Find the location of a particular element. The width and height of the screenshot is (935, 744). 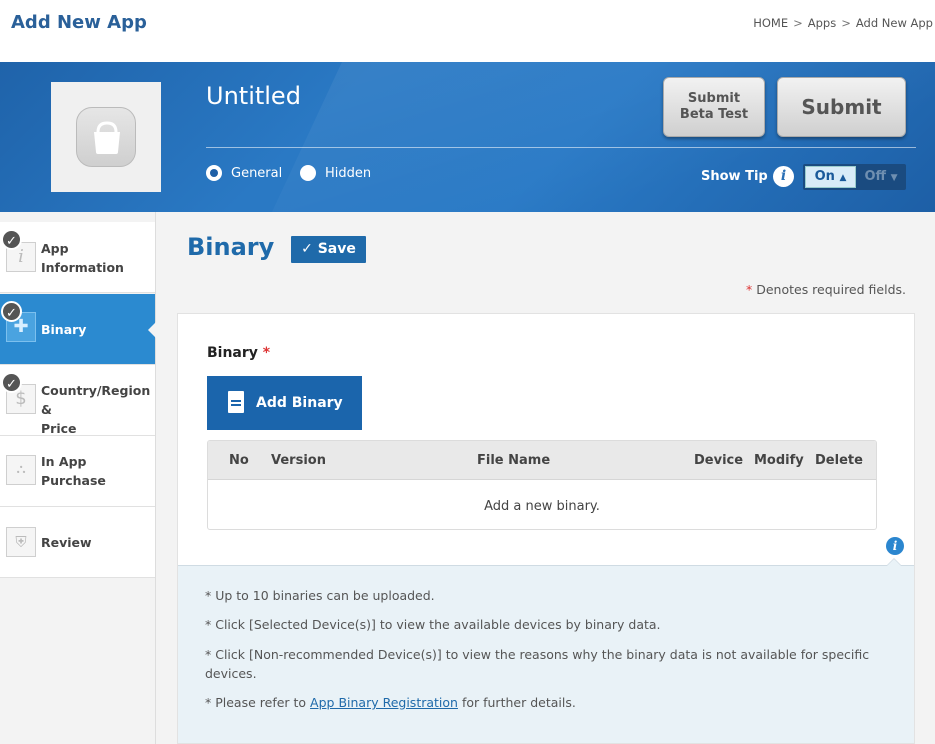

save-button: ✓ Save is located at coordinates (328, 249).